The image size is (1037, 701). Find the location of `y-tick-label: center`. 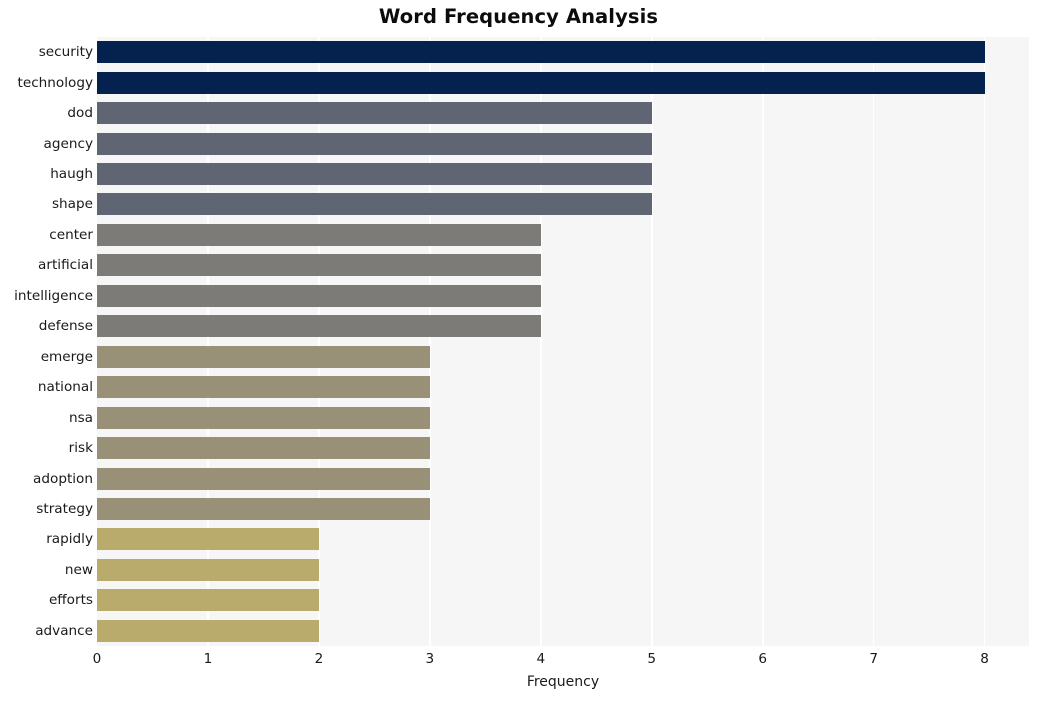

y-tick-label: center is located at coordinates (71, 234).